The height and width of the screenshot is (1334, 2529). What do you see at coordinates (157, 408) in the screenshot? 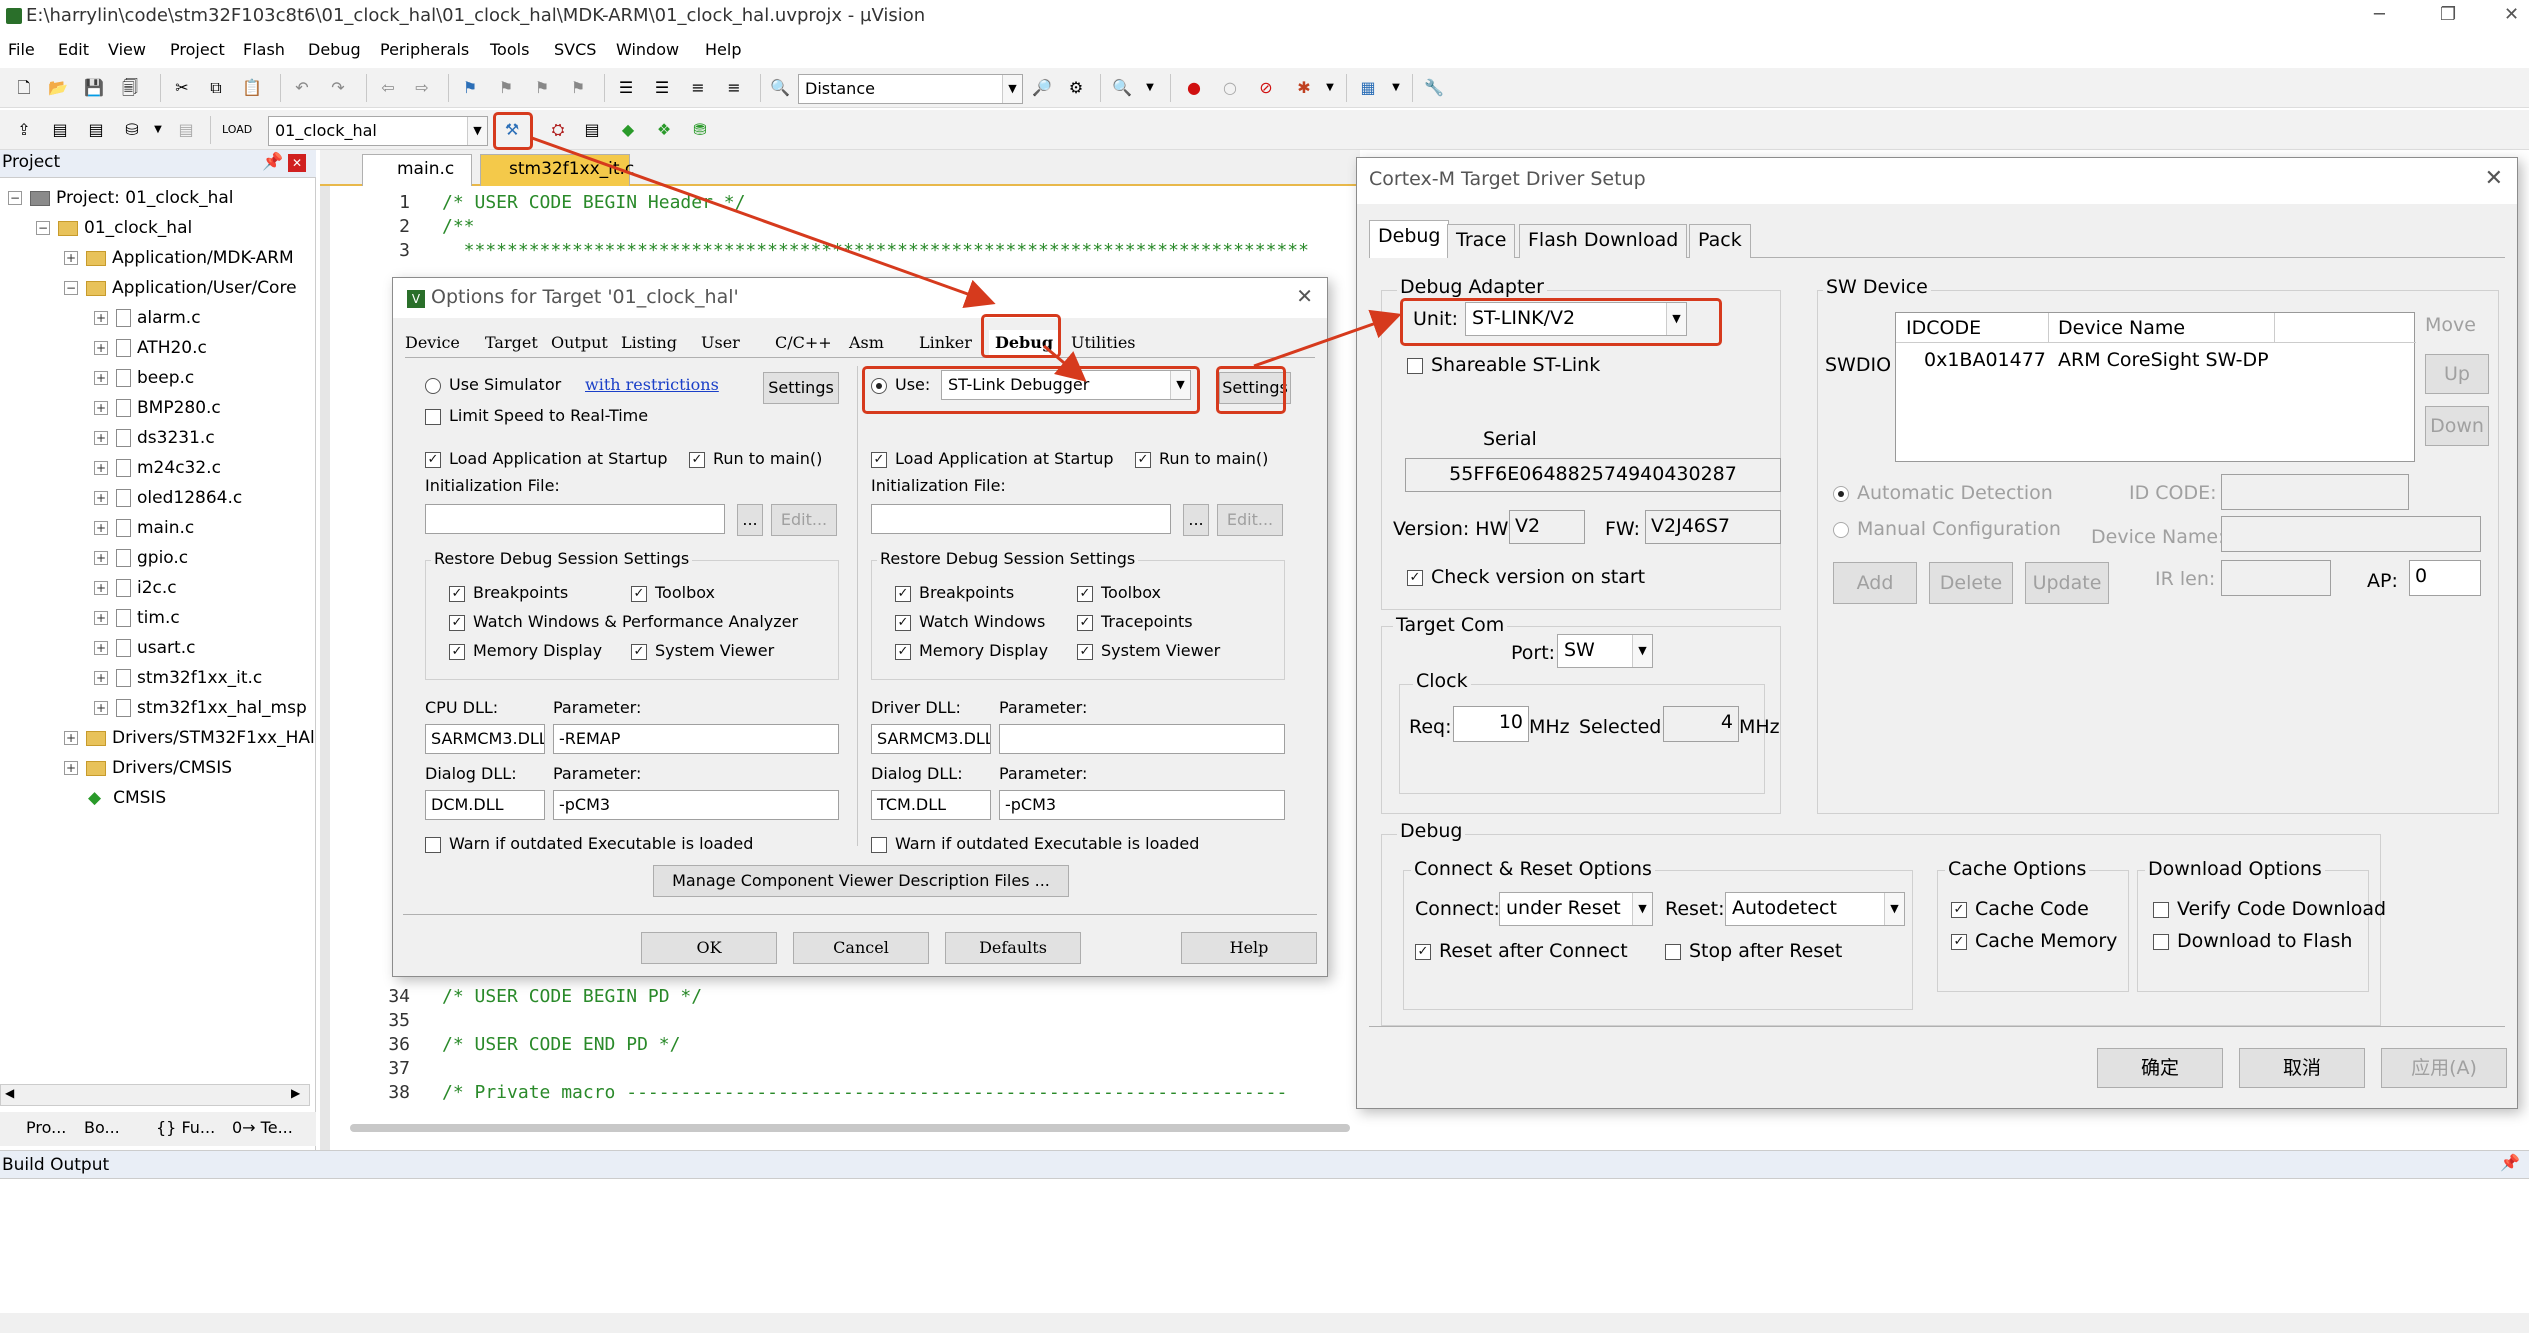
I see `tree-file: + BMP280.c` at bounding box center [157, 408].